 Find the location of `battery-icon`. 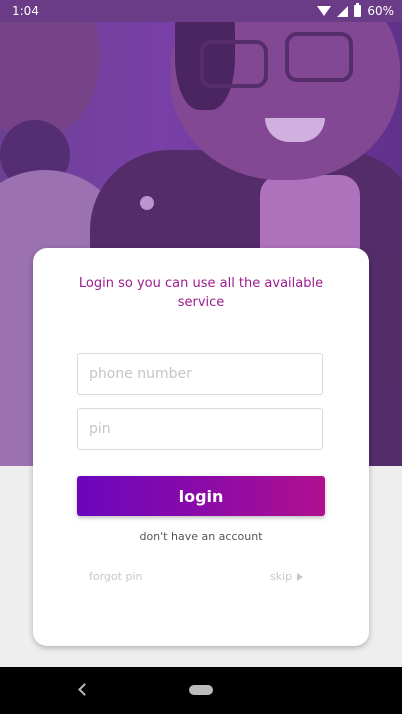

battery-icon is located at coordinates (358, 10).